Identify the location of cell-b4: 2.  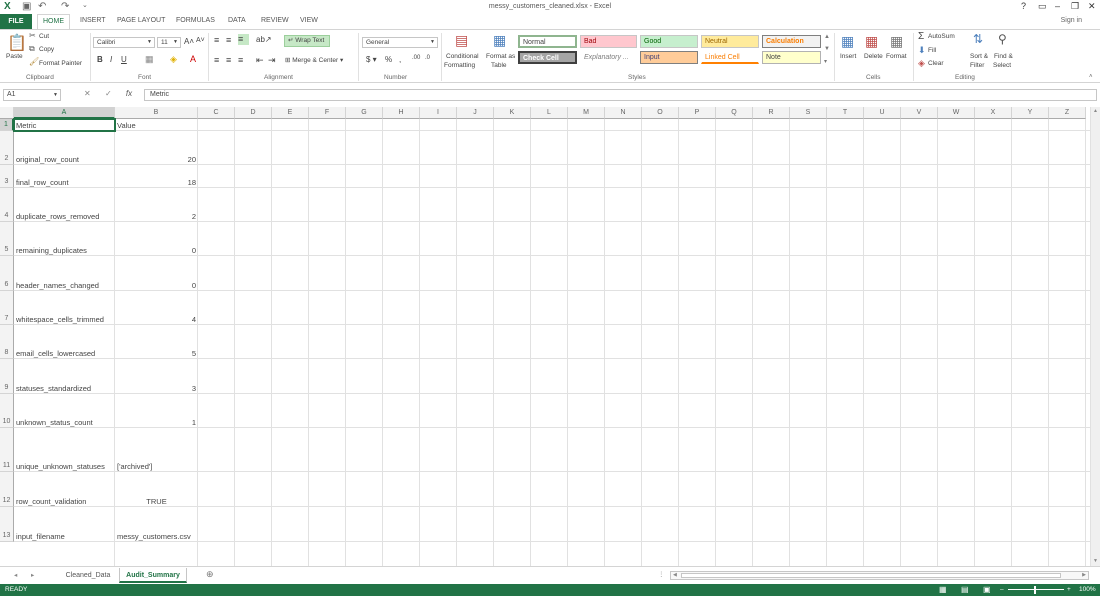
(156, 216).